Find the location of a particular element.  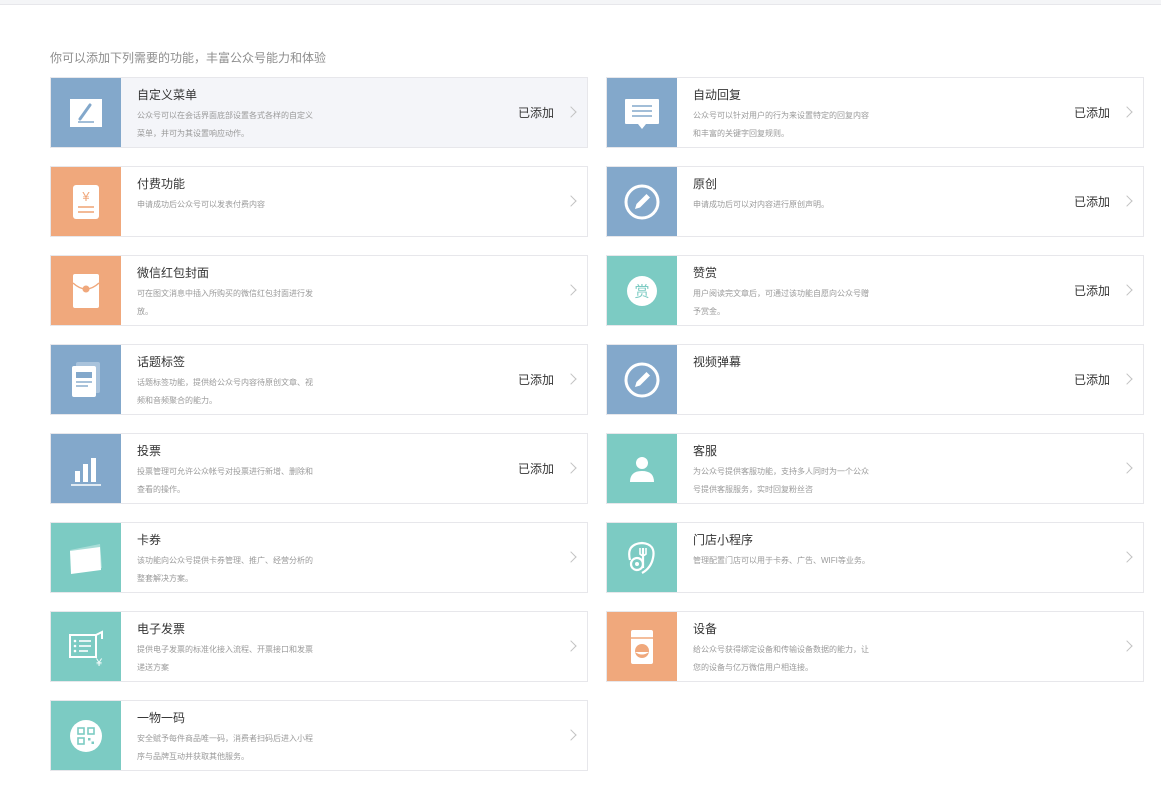

feature-card: 一物一码安全赋予每件商品唯一码，消费者扫码后进入小程序与品牌互动并获取其他服务。 is located at coordinates (319, 735).